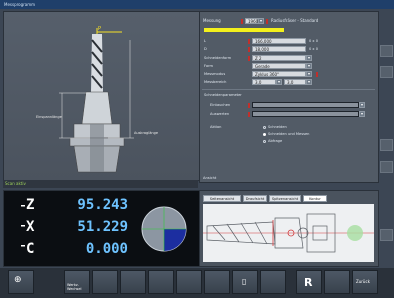 The height and width of the screenshot is (298, 394). Describe the element at coordinates (289, 134) in the screenshot. I see `radio-cut-measure-label: Schneiden und Messen` at that location.